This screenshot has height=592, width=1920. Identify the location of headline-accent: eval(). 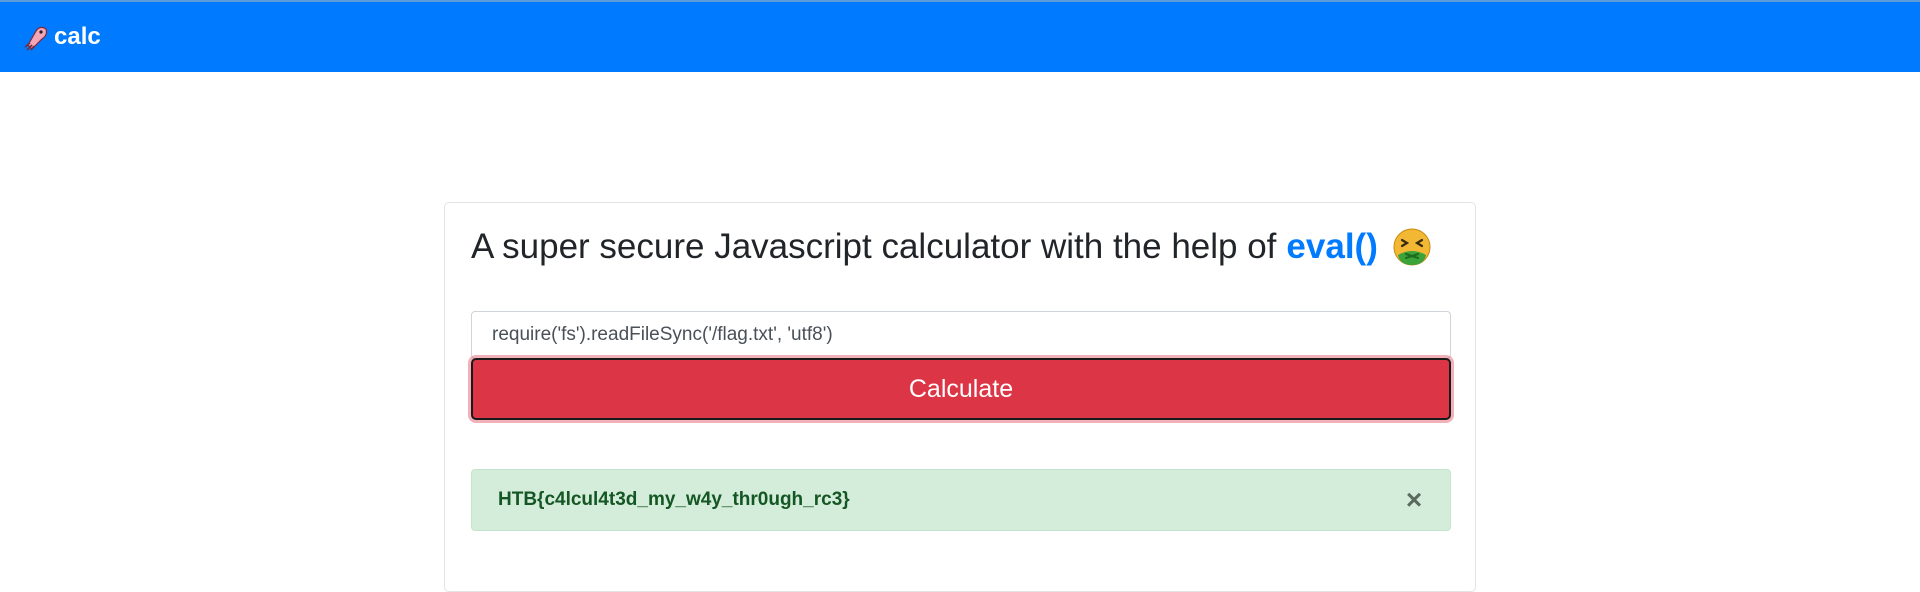
(1332, 246).